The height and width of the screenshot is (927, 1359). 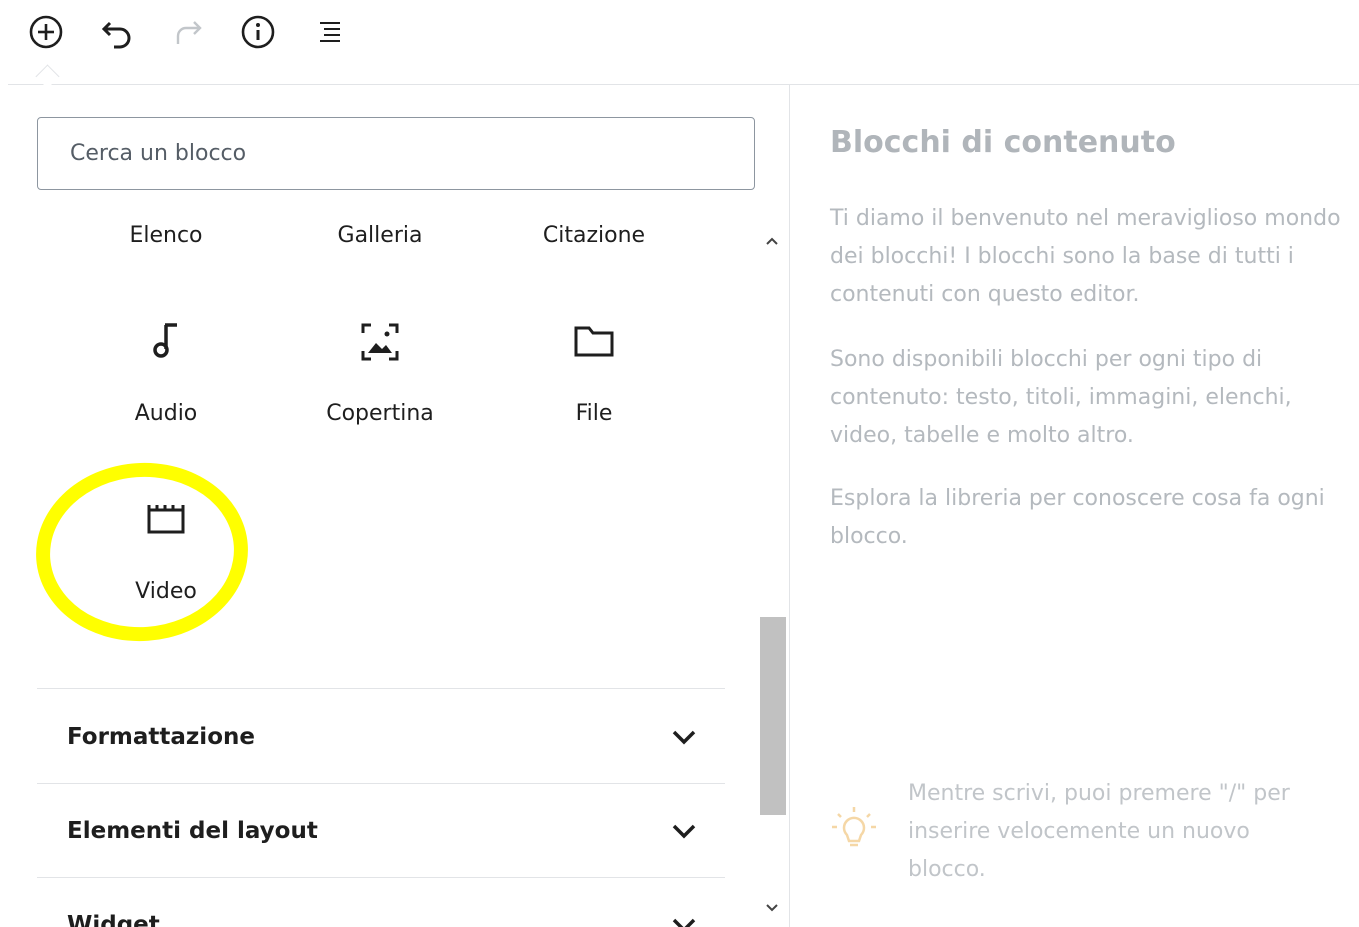 What do you see at coordinates (381, 830) in the screenshot?
I see `section-elementi-del-layout: Elementi del layout` at bounding box center [381, 830].